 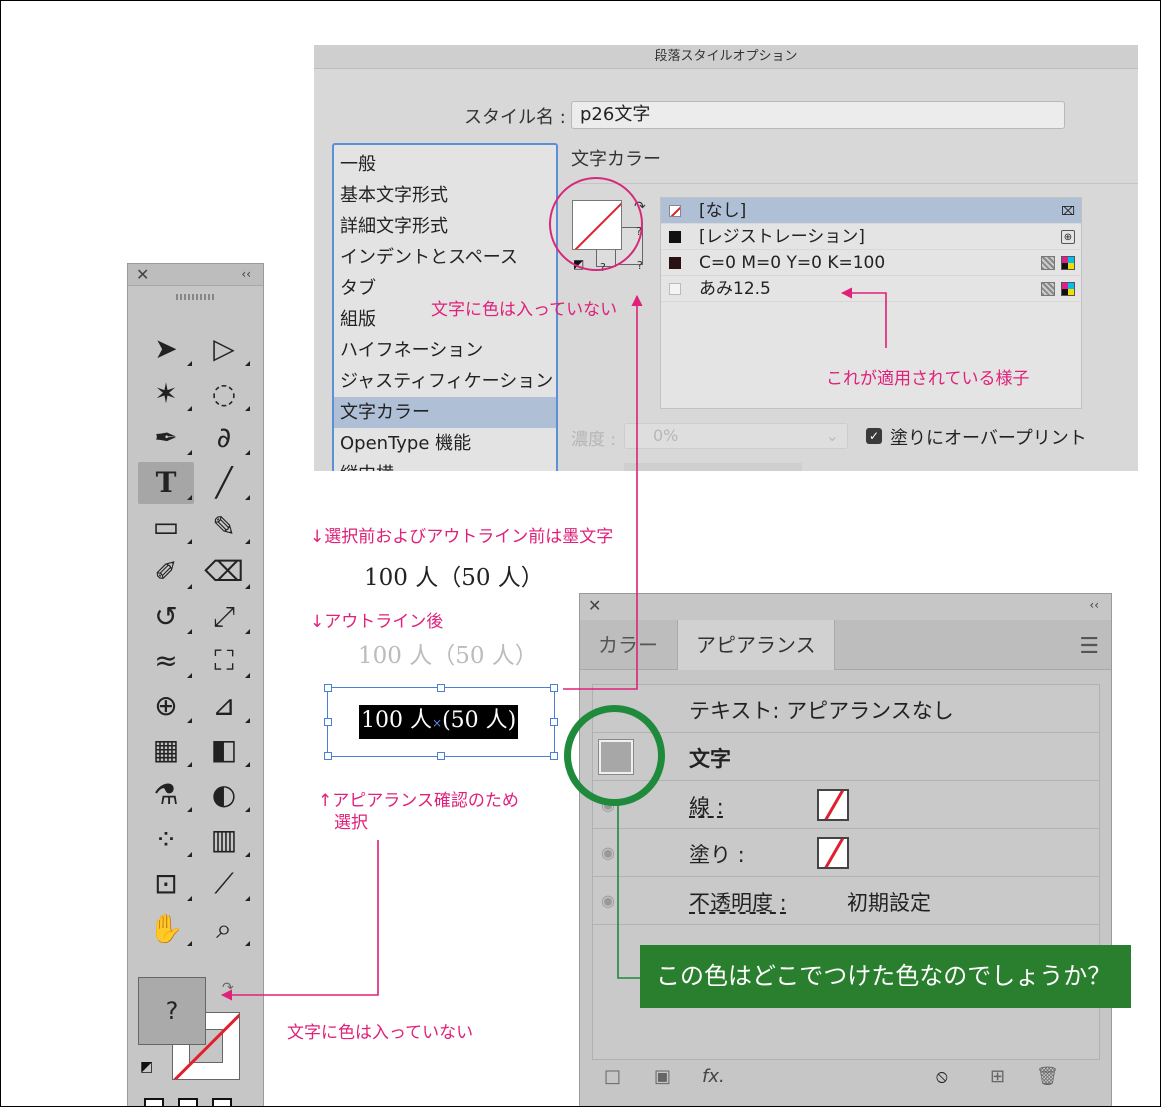 What do you see at coordinates (172, 1011) in the screenshot?
I see `fill-swatch: ?` at bounding box center [172, 1011].